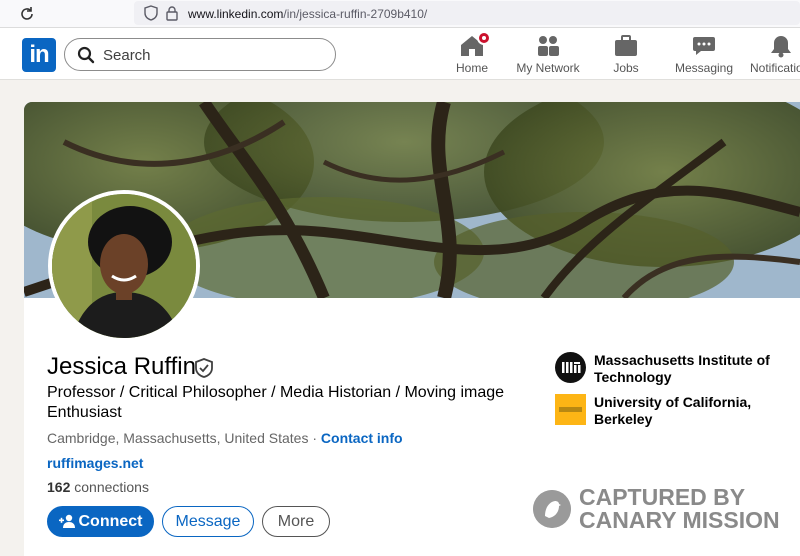  What do you see at coordinates (775, 68) in the screenshot?
I see `nav-item-label: Notifications` at bounding box center [775, 68].